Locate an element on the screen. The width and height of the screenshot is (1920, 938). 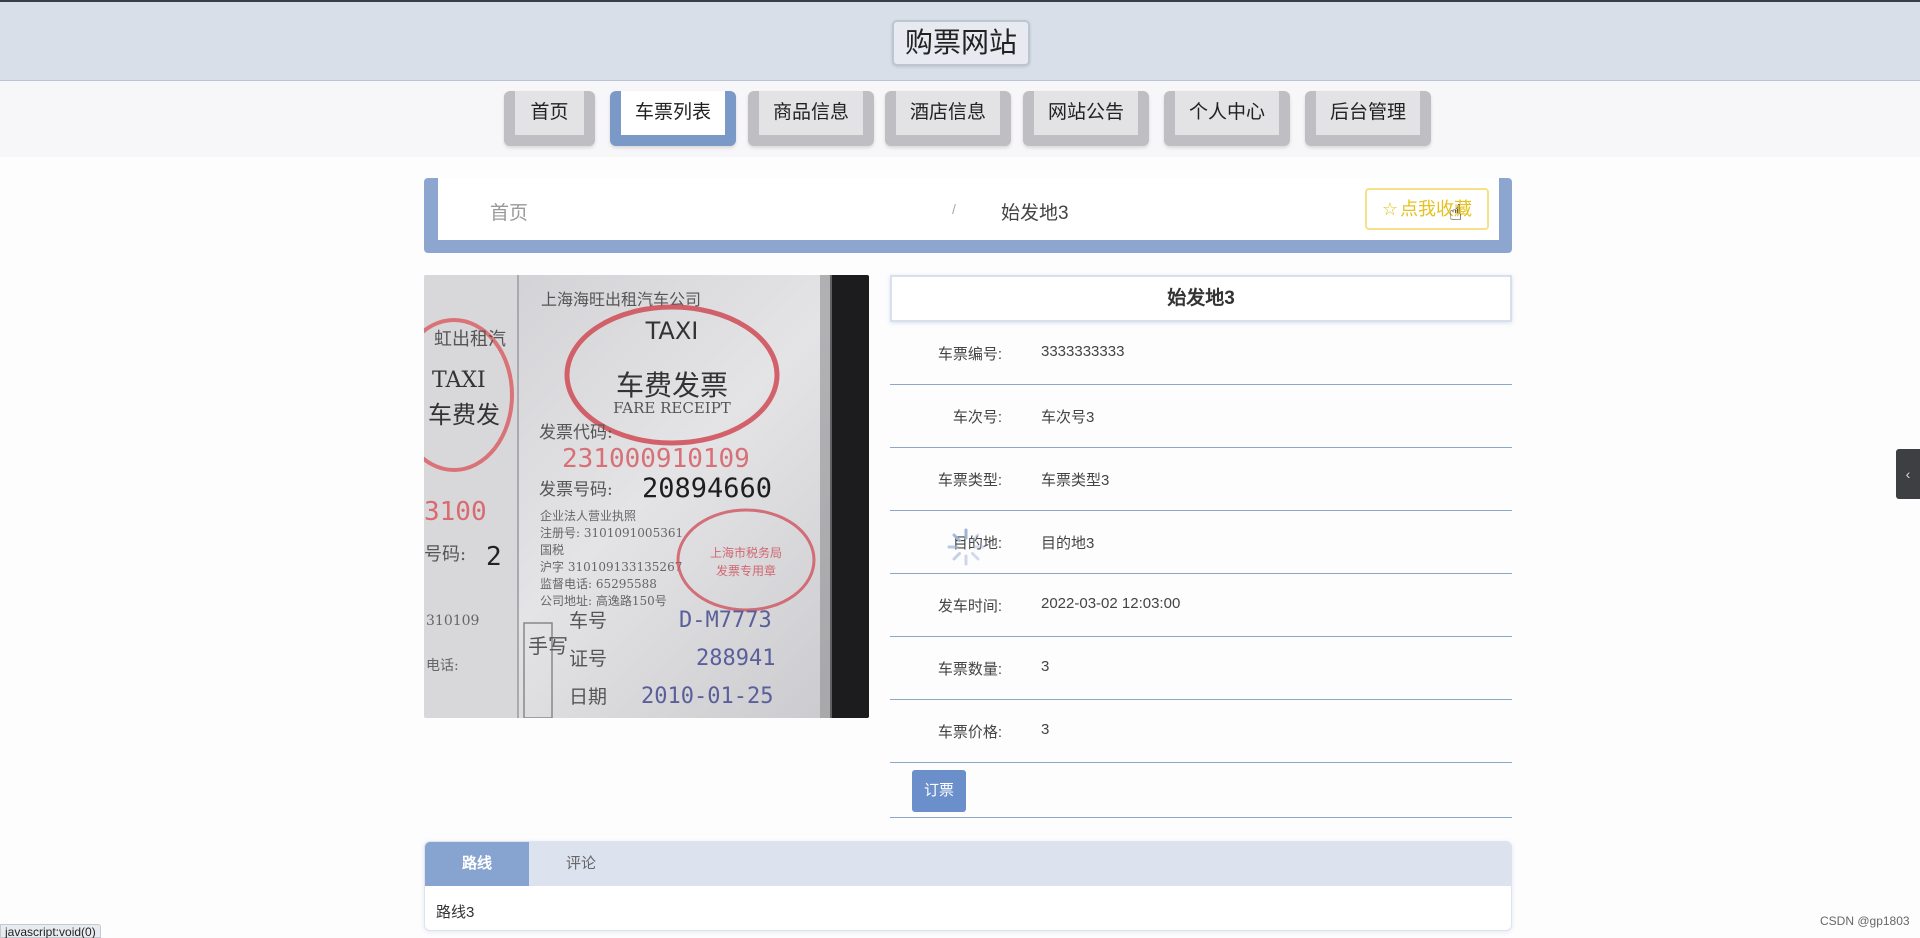
nav-item-hotels: 酒店信息 is located at coordinates (948, 118).